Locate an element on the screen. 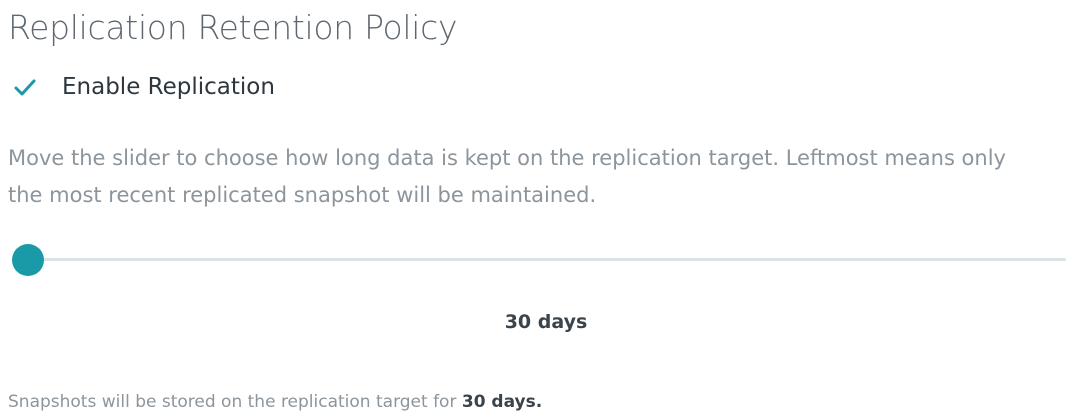 The image size is (1066, 414). page-title: Replication Retention Policy is located at coordinates (233, 27).